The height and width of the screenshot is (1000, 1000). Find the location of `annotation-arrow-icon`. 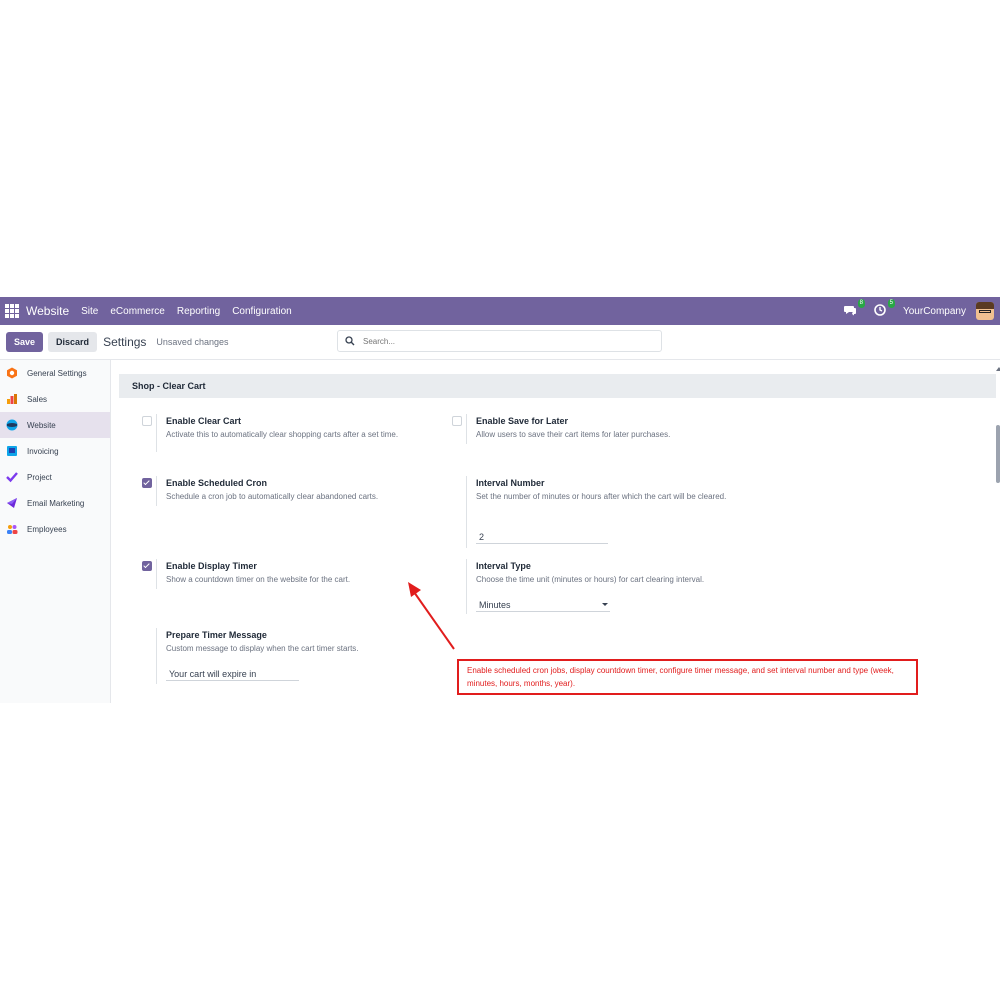

annotation-arrow-icon is located at coordinates (431, 616).